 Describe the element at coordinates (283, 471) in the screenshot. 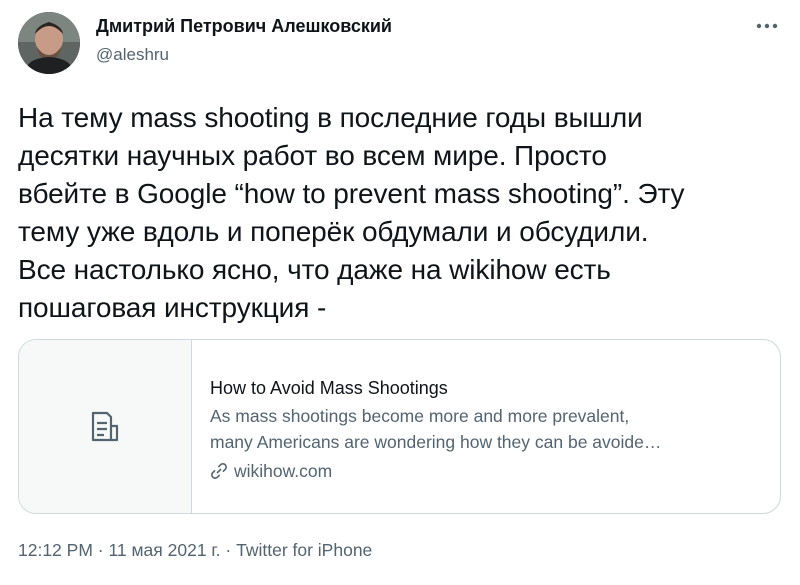

I see `link-card-domain-text: wikihow.com` at that location.